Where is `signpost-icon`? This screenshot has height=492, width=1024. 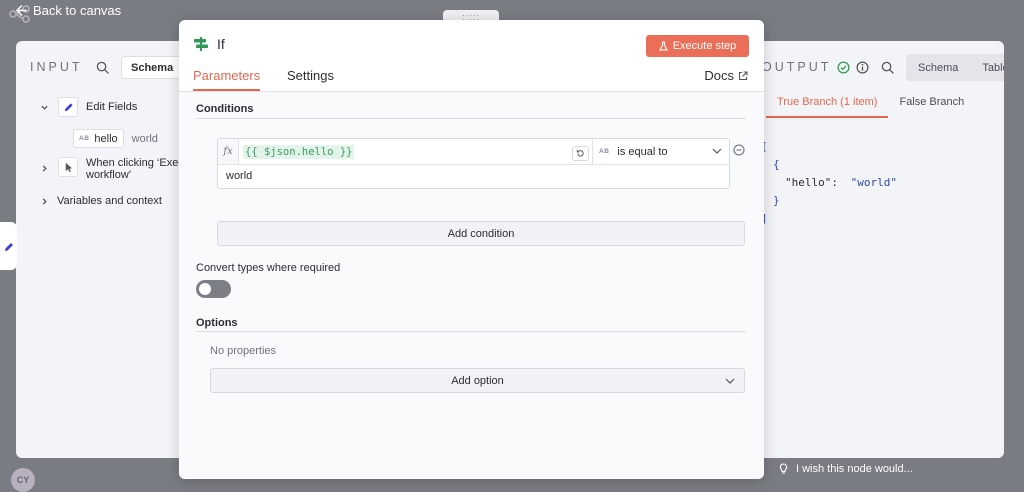
signpost-icon is located at coordinates (201, 44).